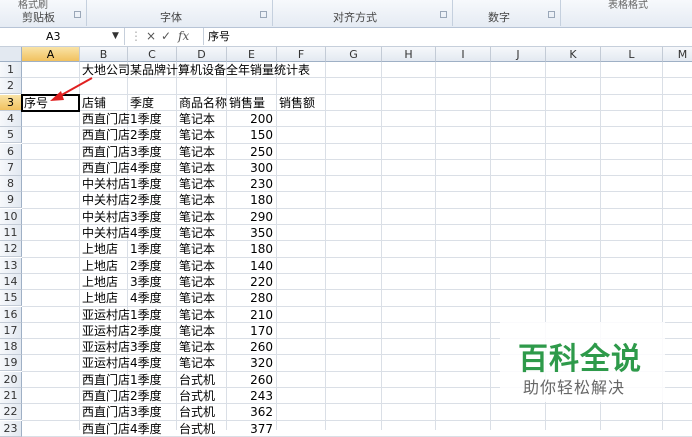 The width and height of the screenshot is (692, 437). I want to click on watermark-subtitle: 助你轻松解决, so click(574, 387).